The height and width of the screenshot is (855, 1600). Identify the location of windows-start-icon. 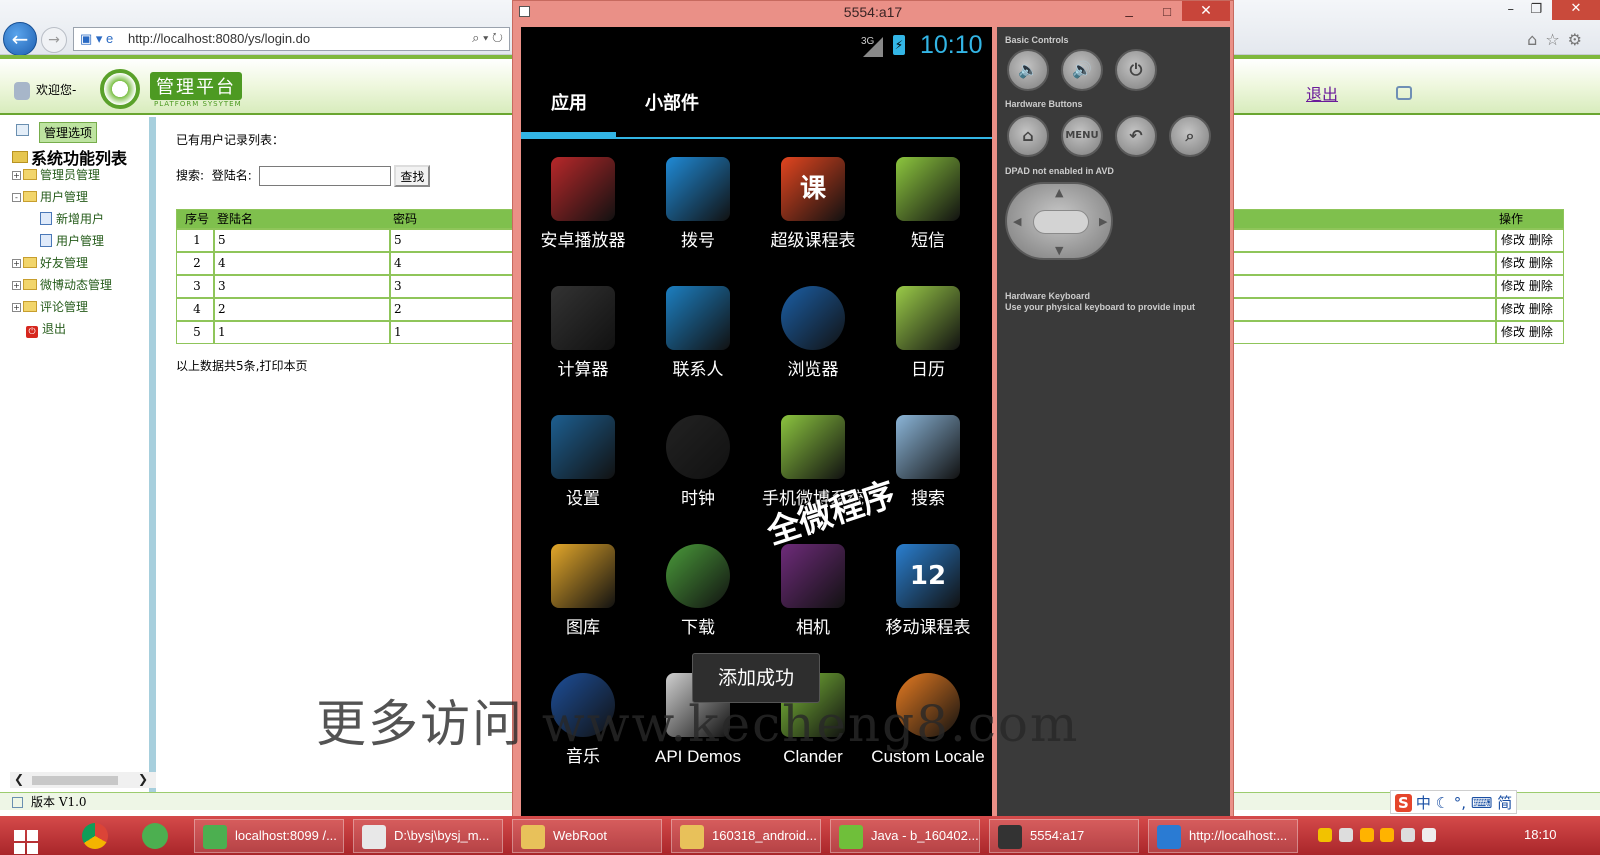
(27, 842).